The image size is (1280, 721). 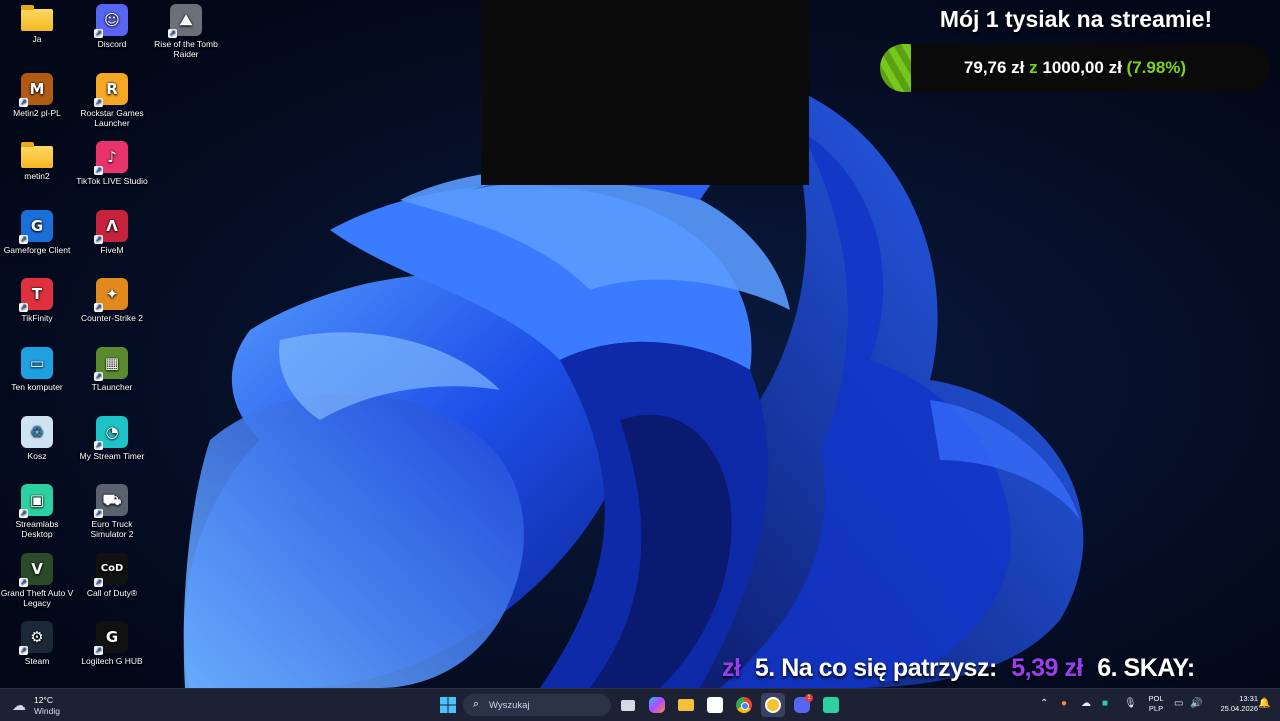 I want to click on desktop-icon-call-of-duty: CoD ↗ Call of Duty®, so click(x=112, y=573).